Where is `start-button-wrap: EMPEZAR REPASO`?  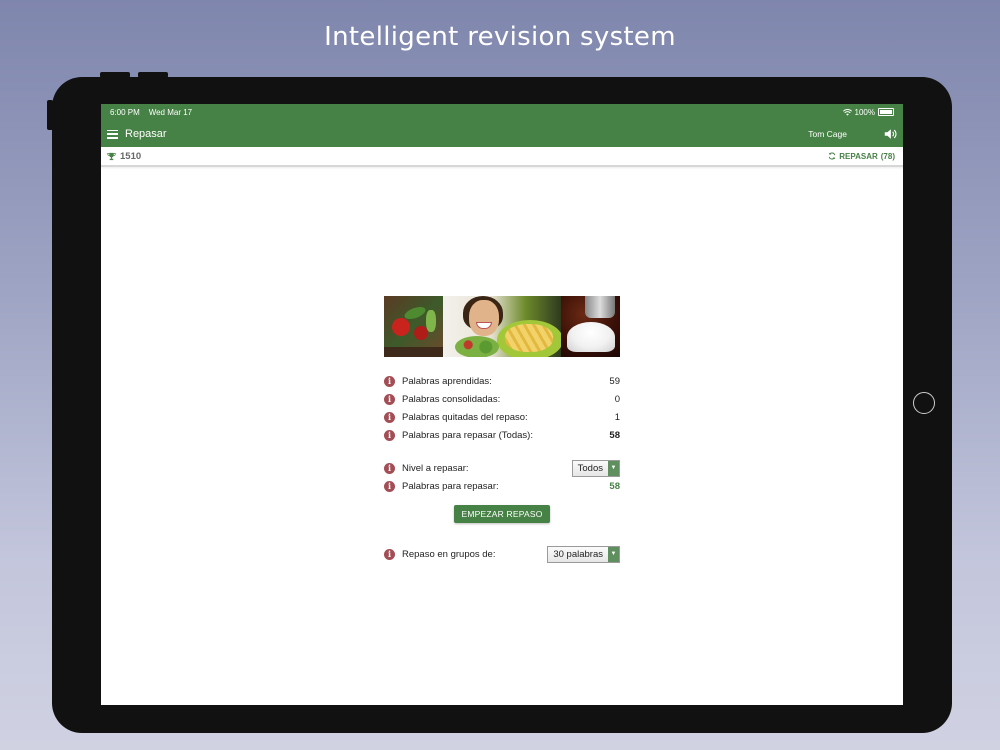
start-button-wrap: EMPEZAR REPASO is located at coordinates (502, 514).